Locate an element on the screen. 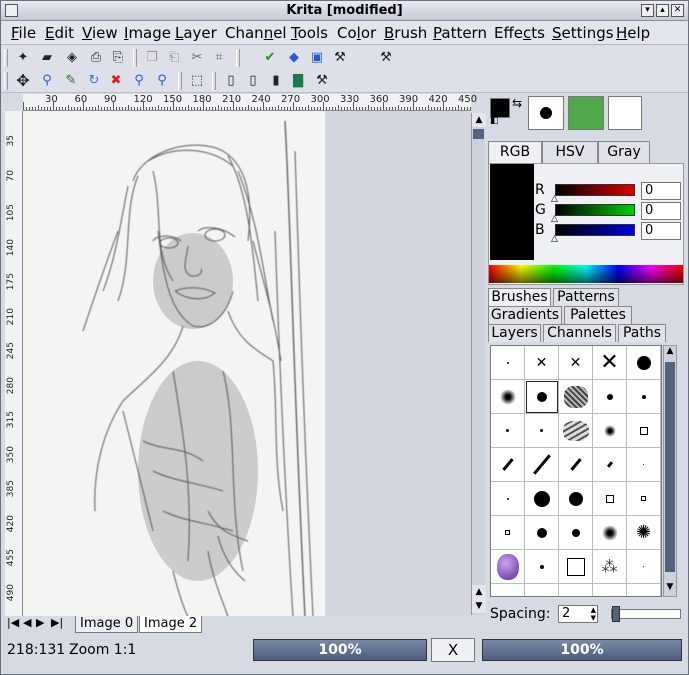  cancel-button: X is located at coordinates (453, 650).